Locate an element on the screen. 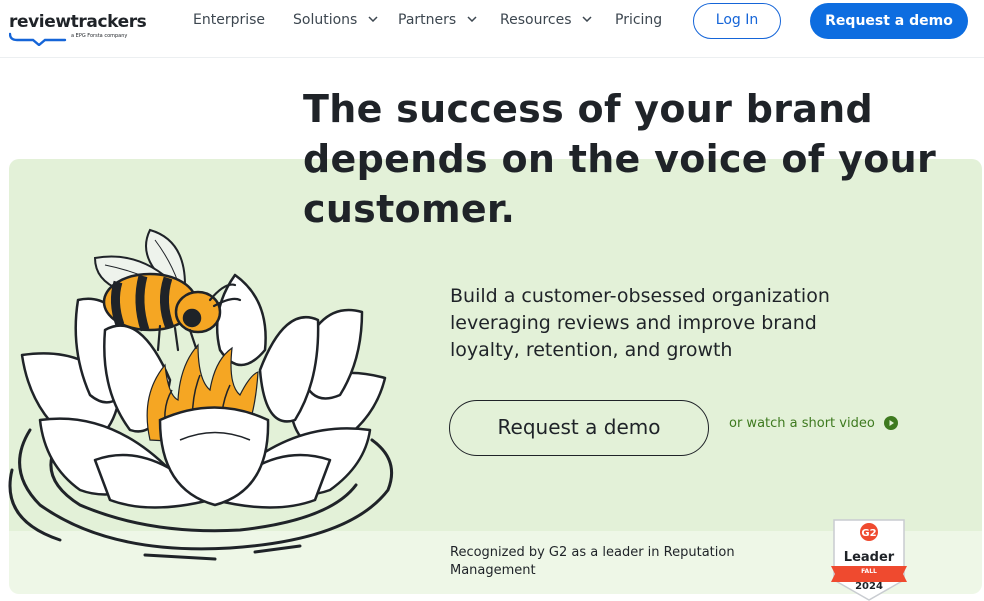 Image resolution: width=984 pixels, height=601 pixels. nav-item-resources: Resources is located at coordinates (546, 20).